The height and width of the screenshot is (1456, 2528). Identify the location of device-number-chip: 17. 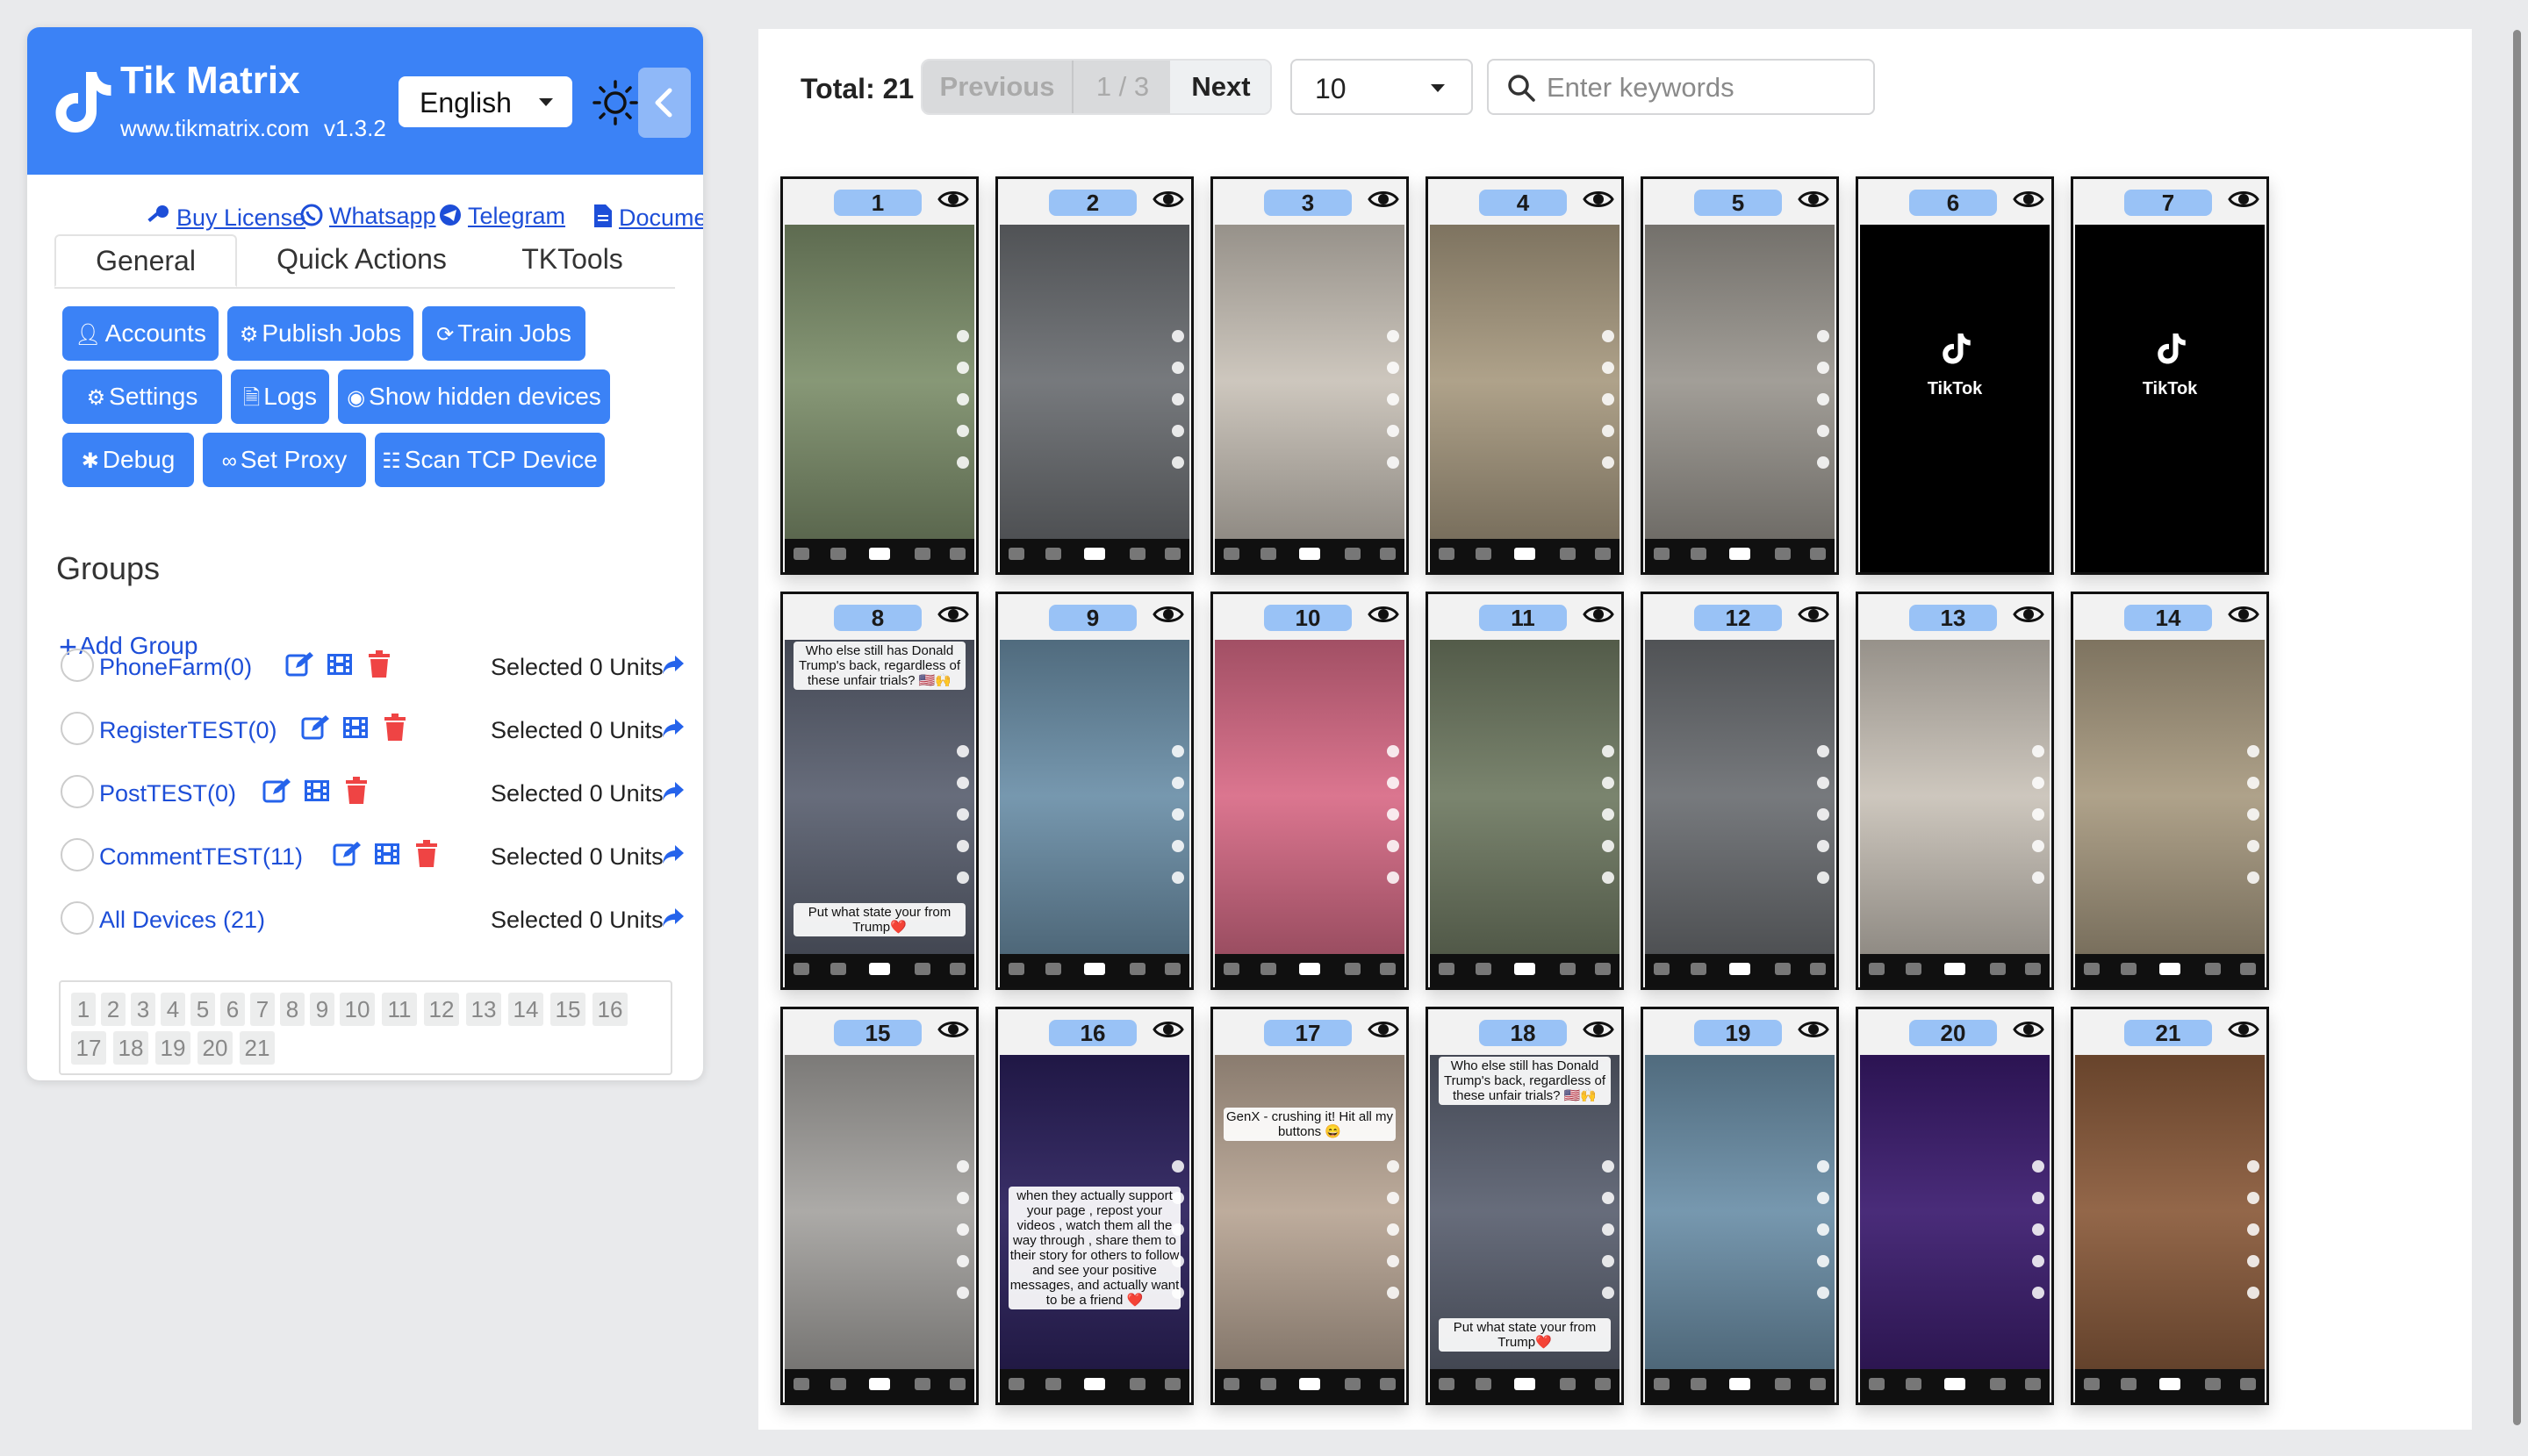
(89, 1048).